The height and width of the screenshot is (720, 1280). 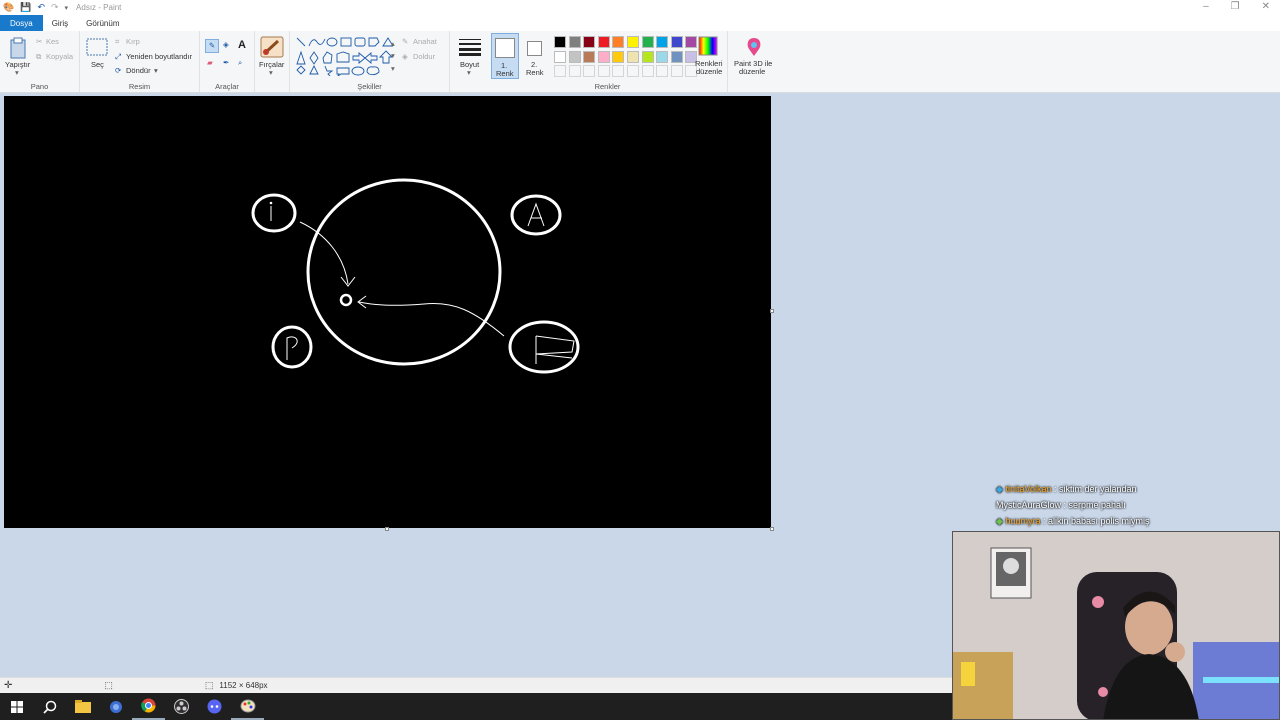 What do you see at coordinates (212, 46) in the screenshot?
I see `pencil-icon: ✎` at bounding box center [212, 46].